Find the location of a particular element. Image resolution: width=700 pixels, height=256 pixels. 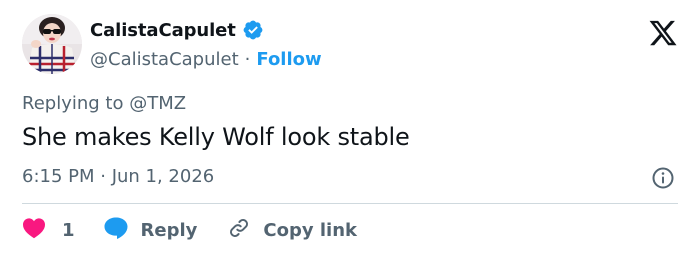

replying-to-label: Replying to @TMZ is located at coordinates (104, 103).